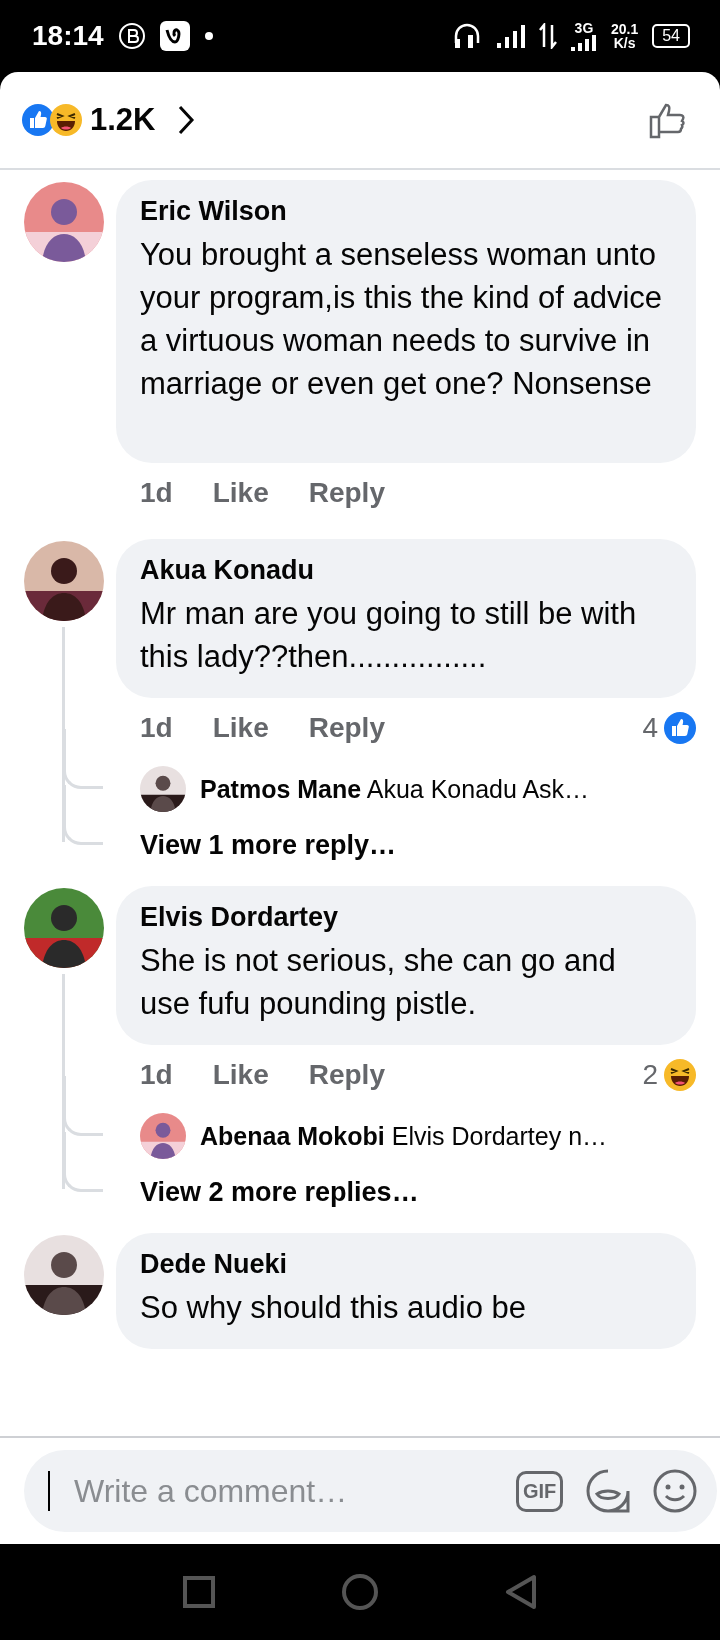 The height and width of the screenshot is (1640, 720). I want to click on data-transfer-icon, so click(547, 36).